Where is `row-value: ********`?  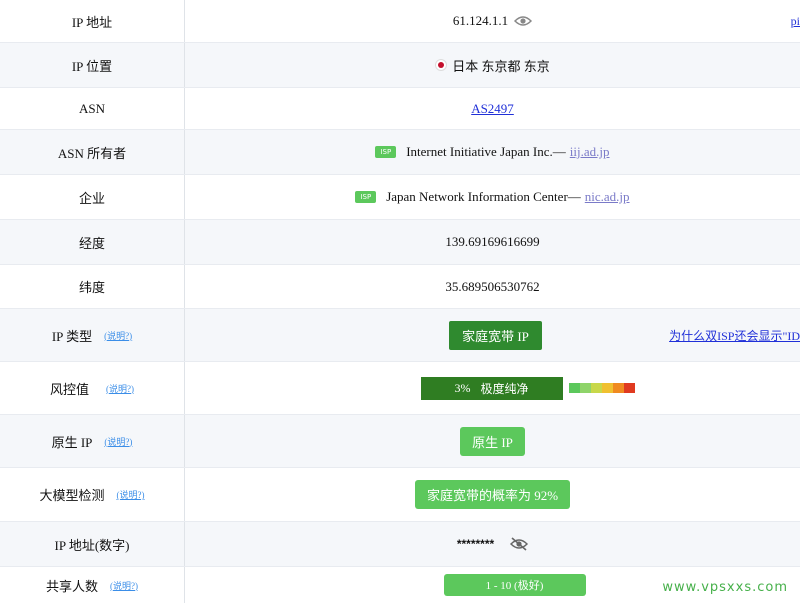
row-value: ******** is located at coordinates (492, 544).